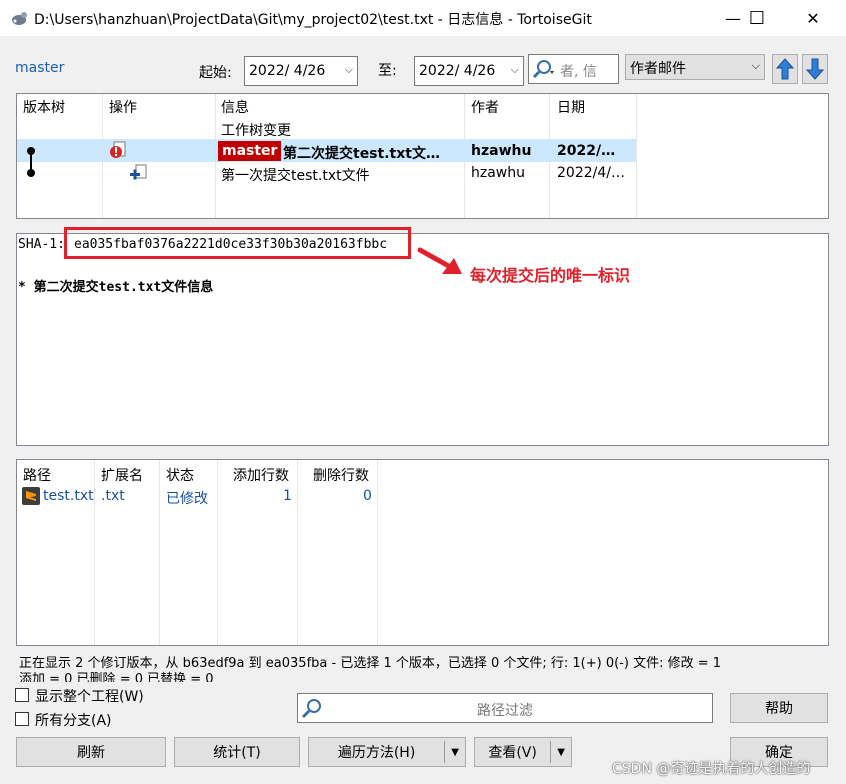  I want to click on revision-graph, so click(31, 162).